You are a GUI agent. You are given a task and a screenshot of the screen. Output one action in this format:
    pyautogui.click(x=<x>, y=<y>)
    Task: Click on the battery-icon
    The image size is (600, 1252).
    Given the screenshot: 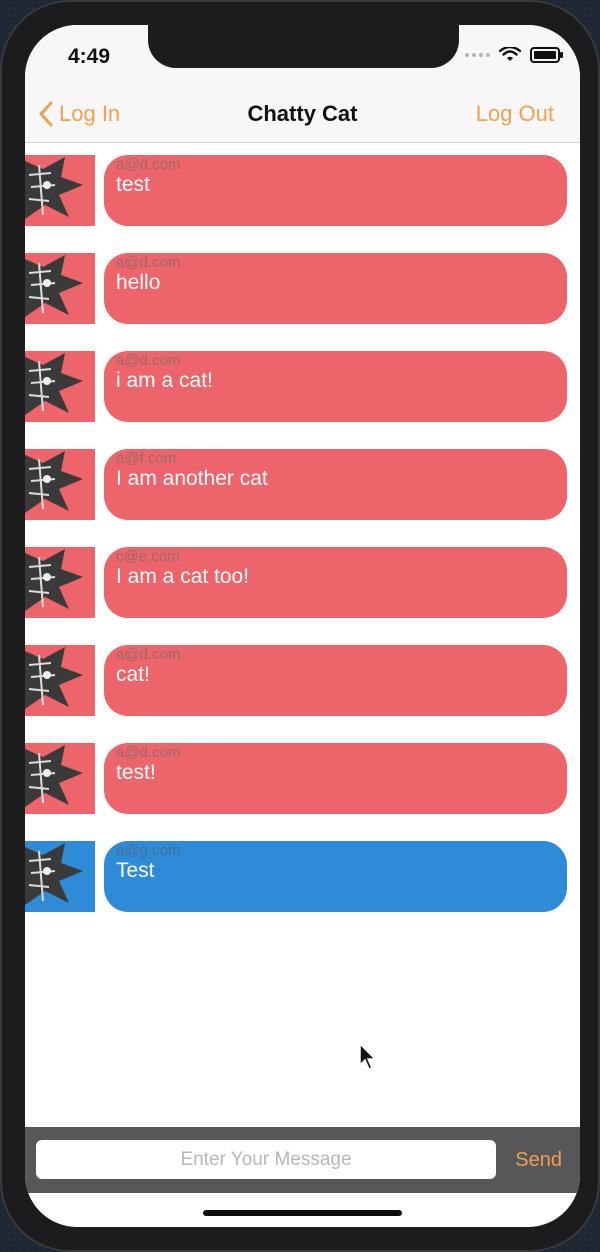 What is the action you would take?
    pyautogui.click(x=546, y=55)
    